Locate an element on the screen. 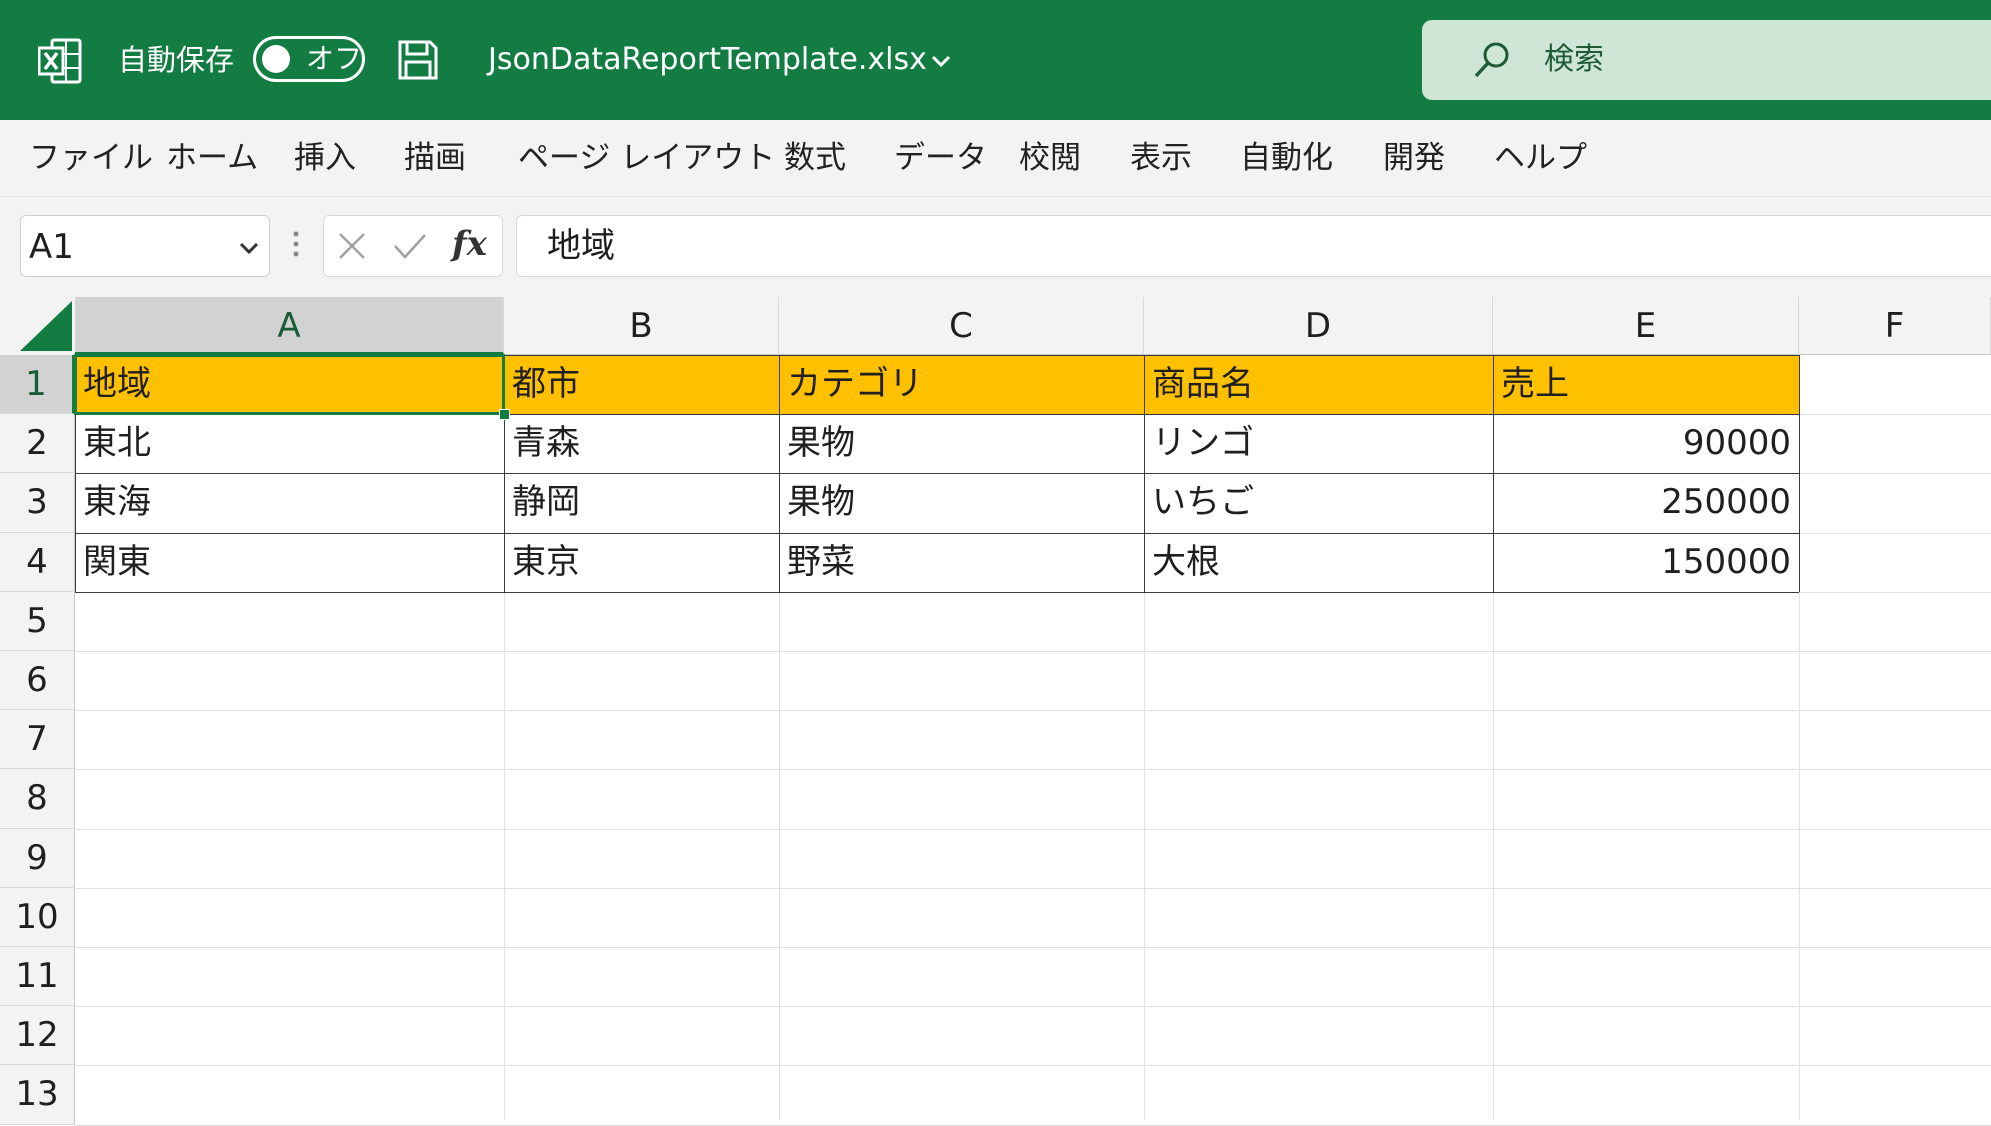 The height and width of the screenshot is (1126, 1991). more-options-icon is located at coordinates (296, 244).